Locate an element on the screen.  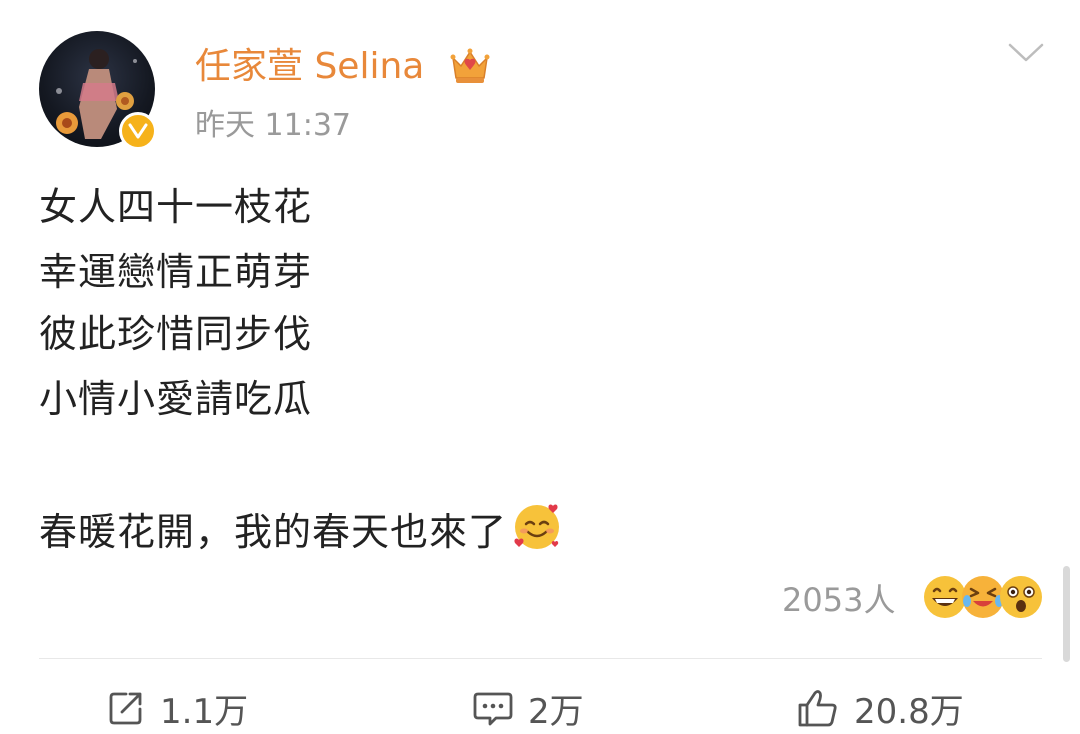
divider is located at coordinates (540, 658).